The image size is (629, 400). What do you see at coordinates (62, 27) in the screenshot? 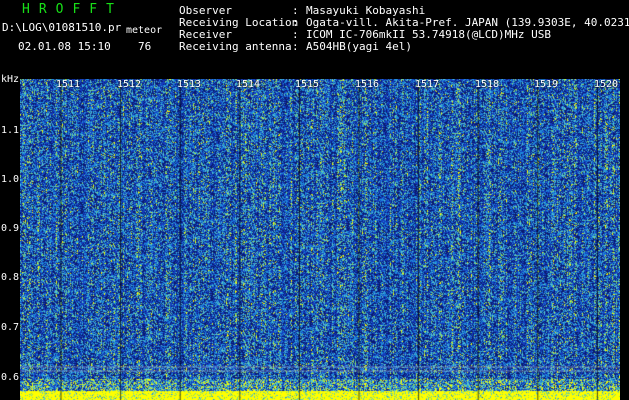
I see `file-path: D:\LOG\01081510.pr` at bounding box center [62, 27].